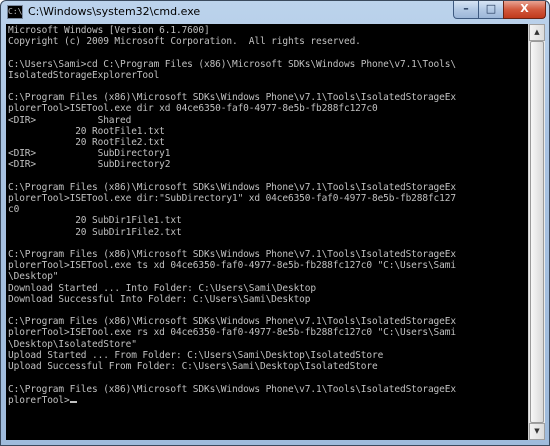 The image size is (550, 446). Describe the element at coordinates (128, 221) in the screenshot. I see `console-line: 20 SubDir1File1.txt` at that location.